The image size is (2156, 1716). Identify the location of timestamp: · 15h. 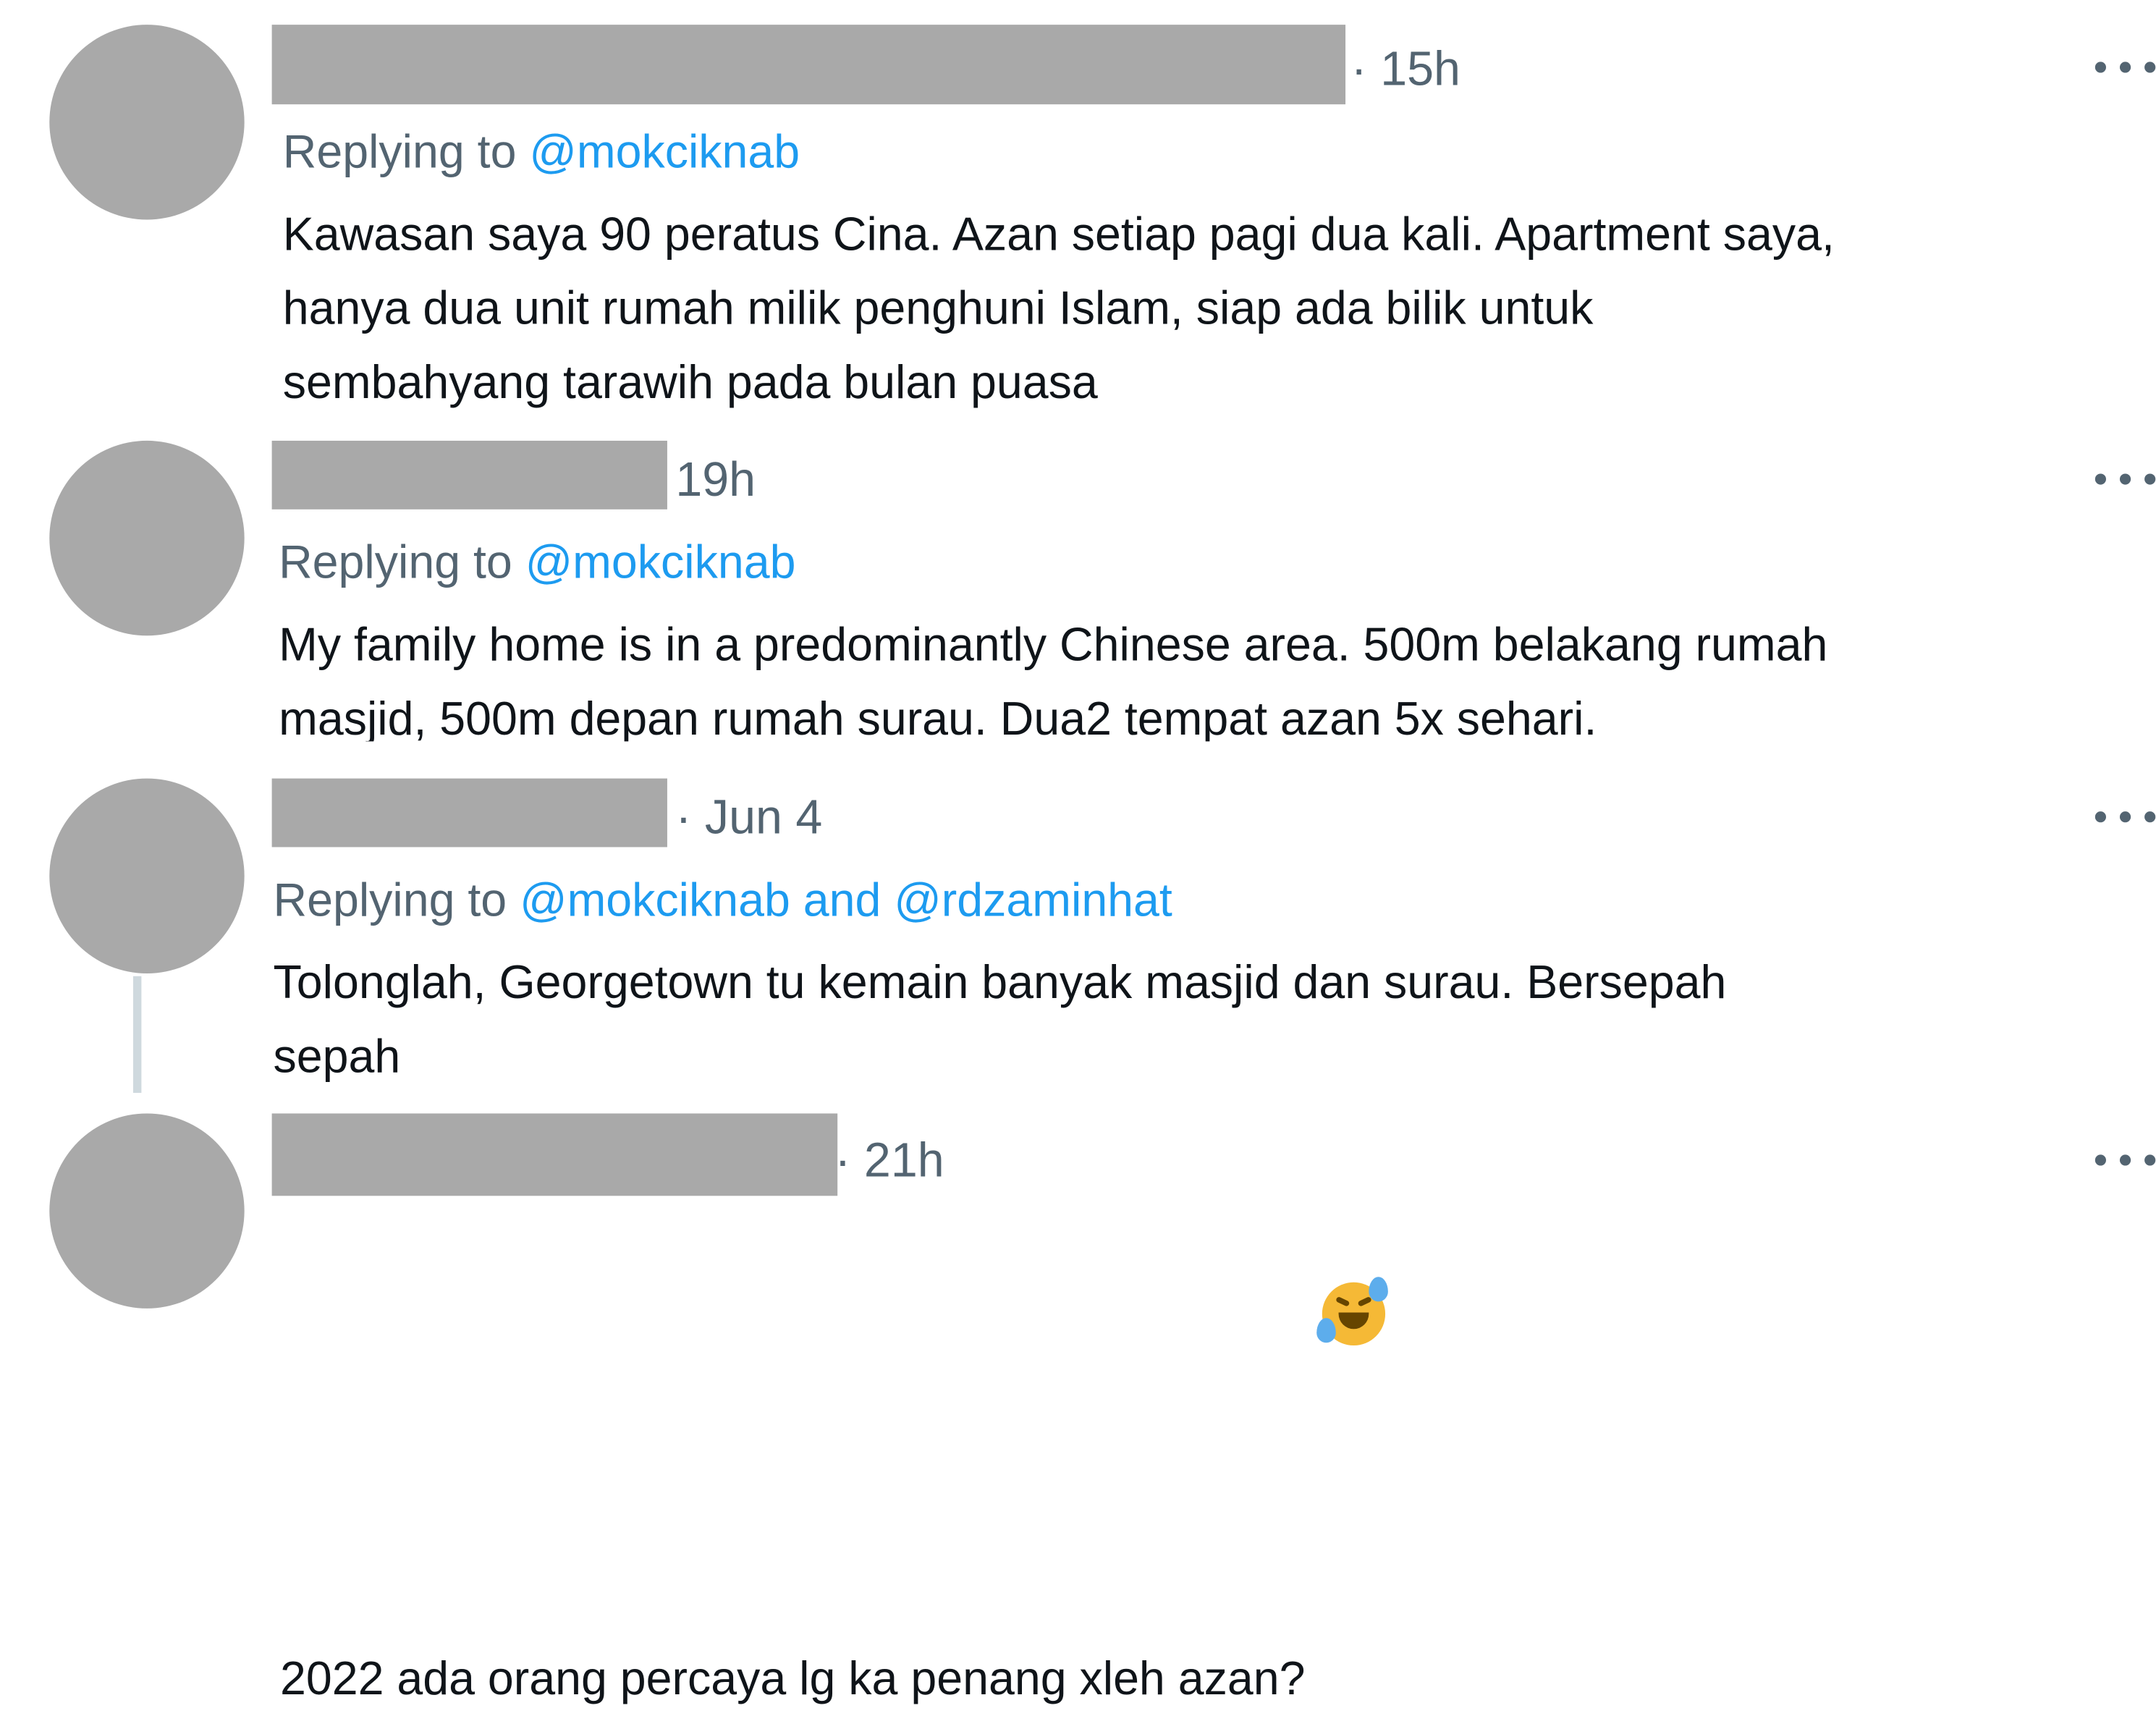
(1405, 70).